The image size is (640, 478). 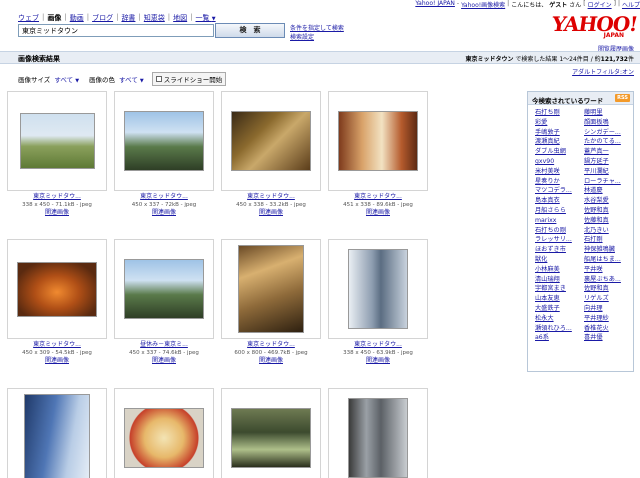 I want to click on trending-word-link: 石打剛, so click(x=608, y=240).